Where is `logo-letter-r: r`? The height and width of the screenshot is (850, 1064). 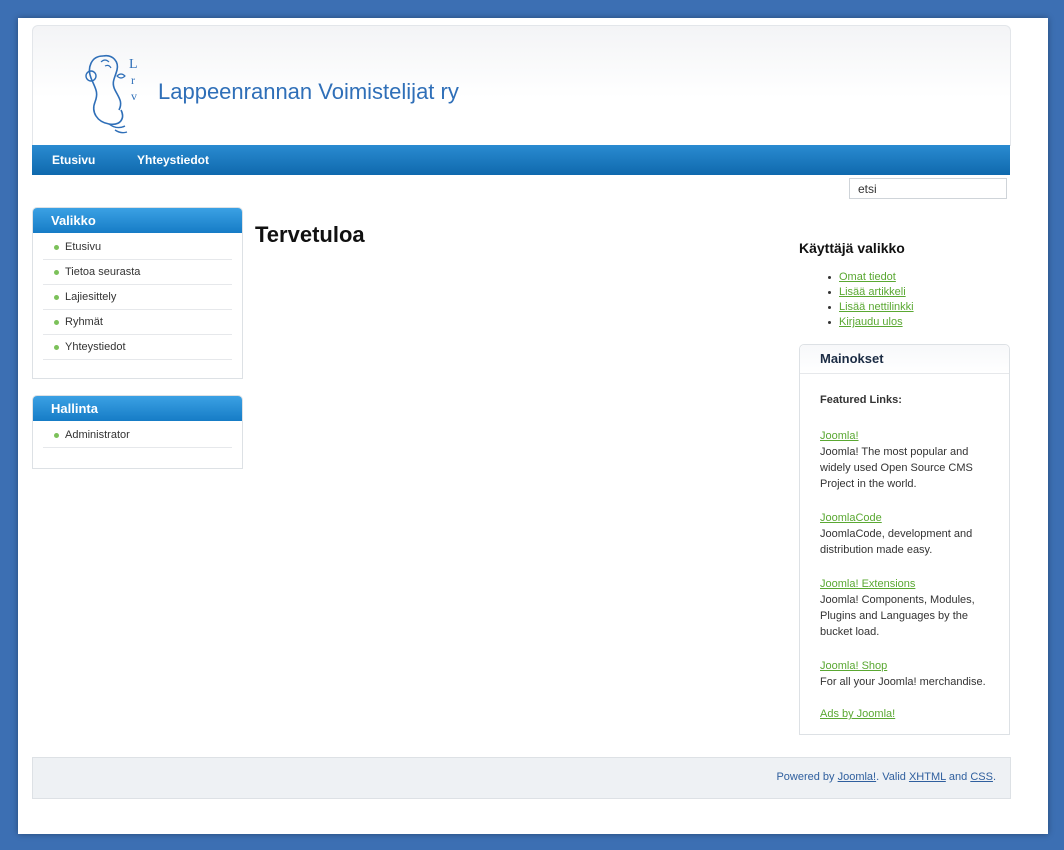
logo-letter-r: r is located at coordinates (133, 80).